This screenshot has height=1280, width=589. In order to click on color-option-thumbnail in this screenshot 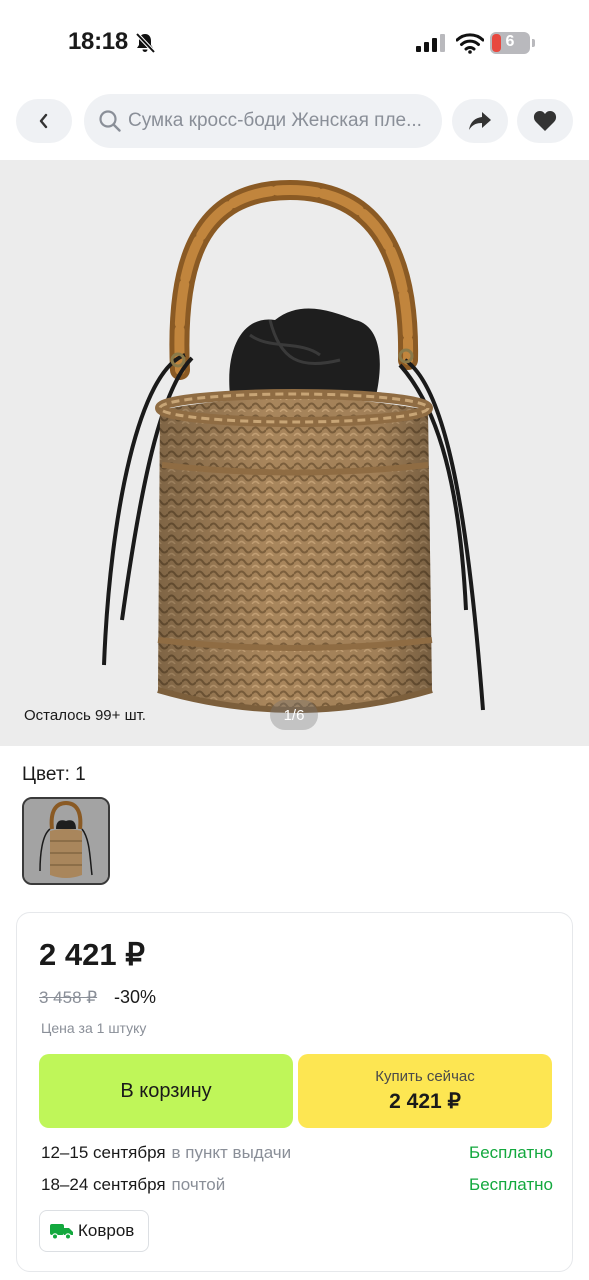, I will do `click(66, 841)`.